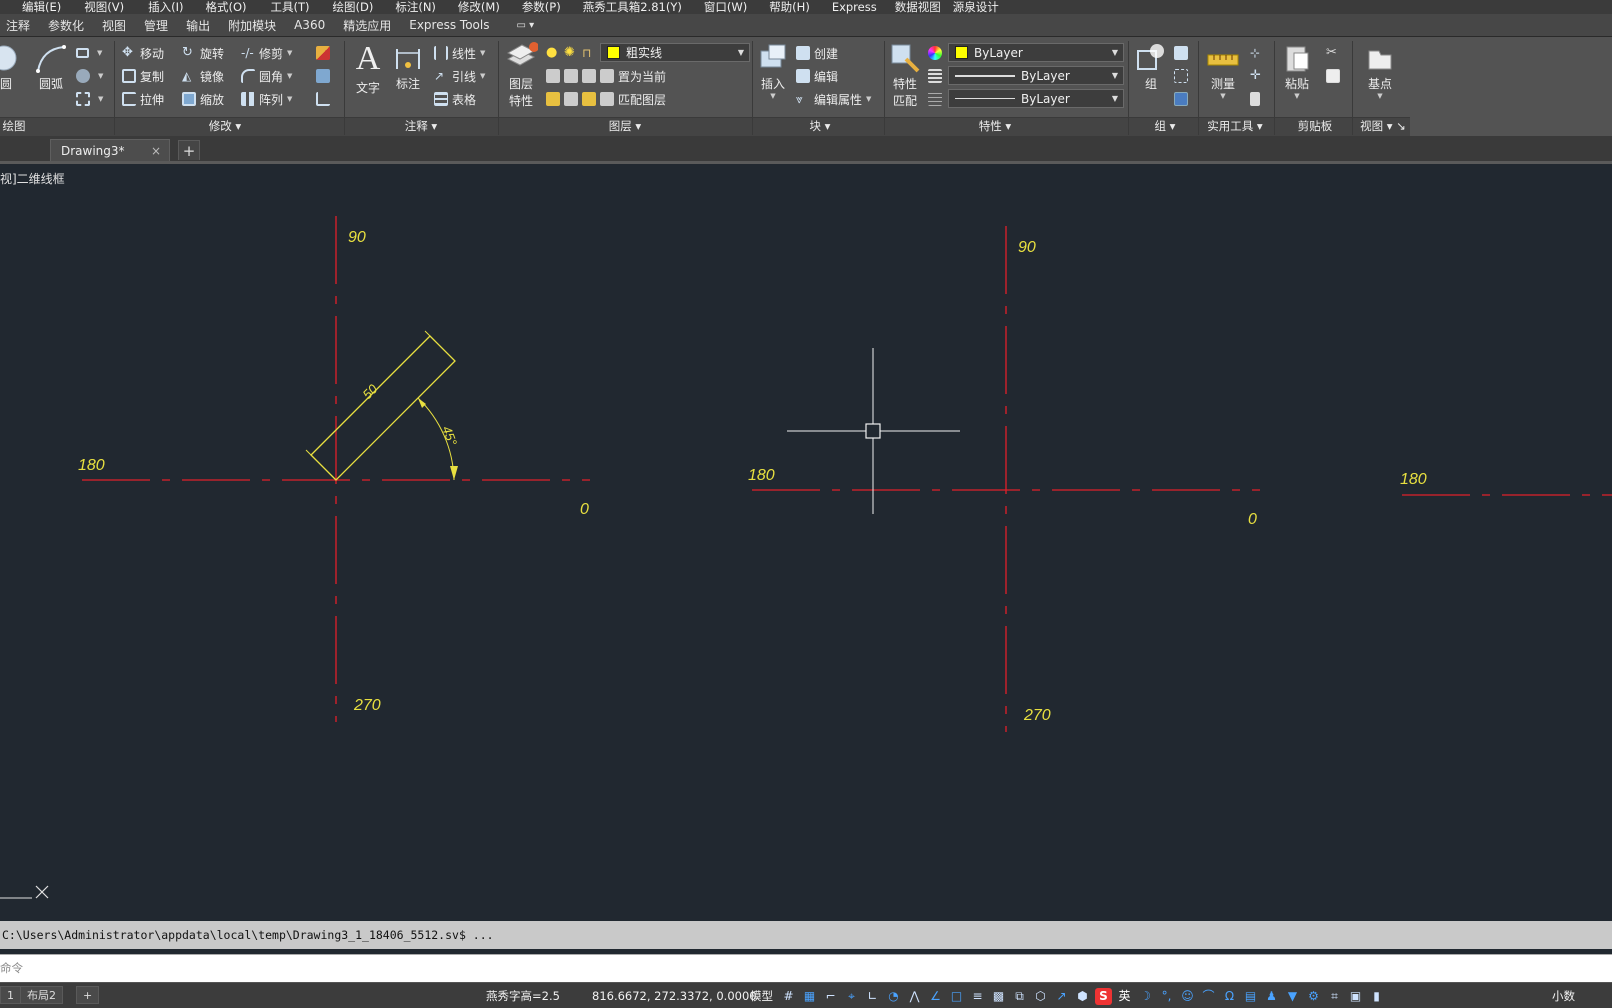 Image resolution: width=1612 pixels, height=1008 pixels. I want to click on stretch-button: 拉伸, so click(143, 99).